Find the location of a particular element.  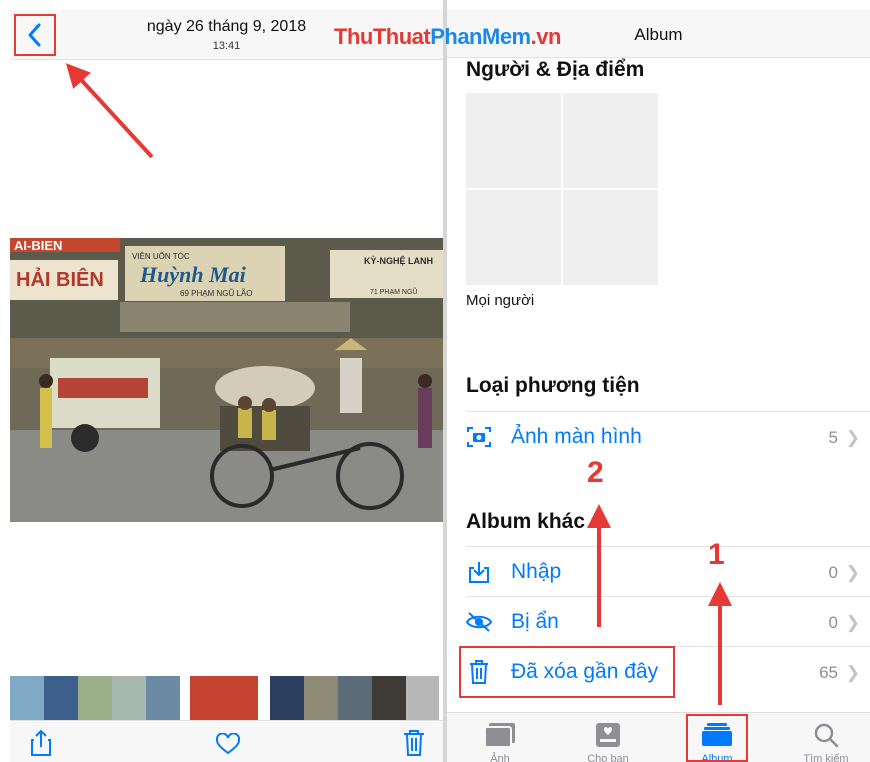

tab-photos: Ảnh is located at coordinates (500, 737).